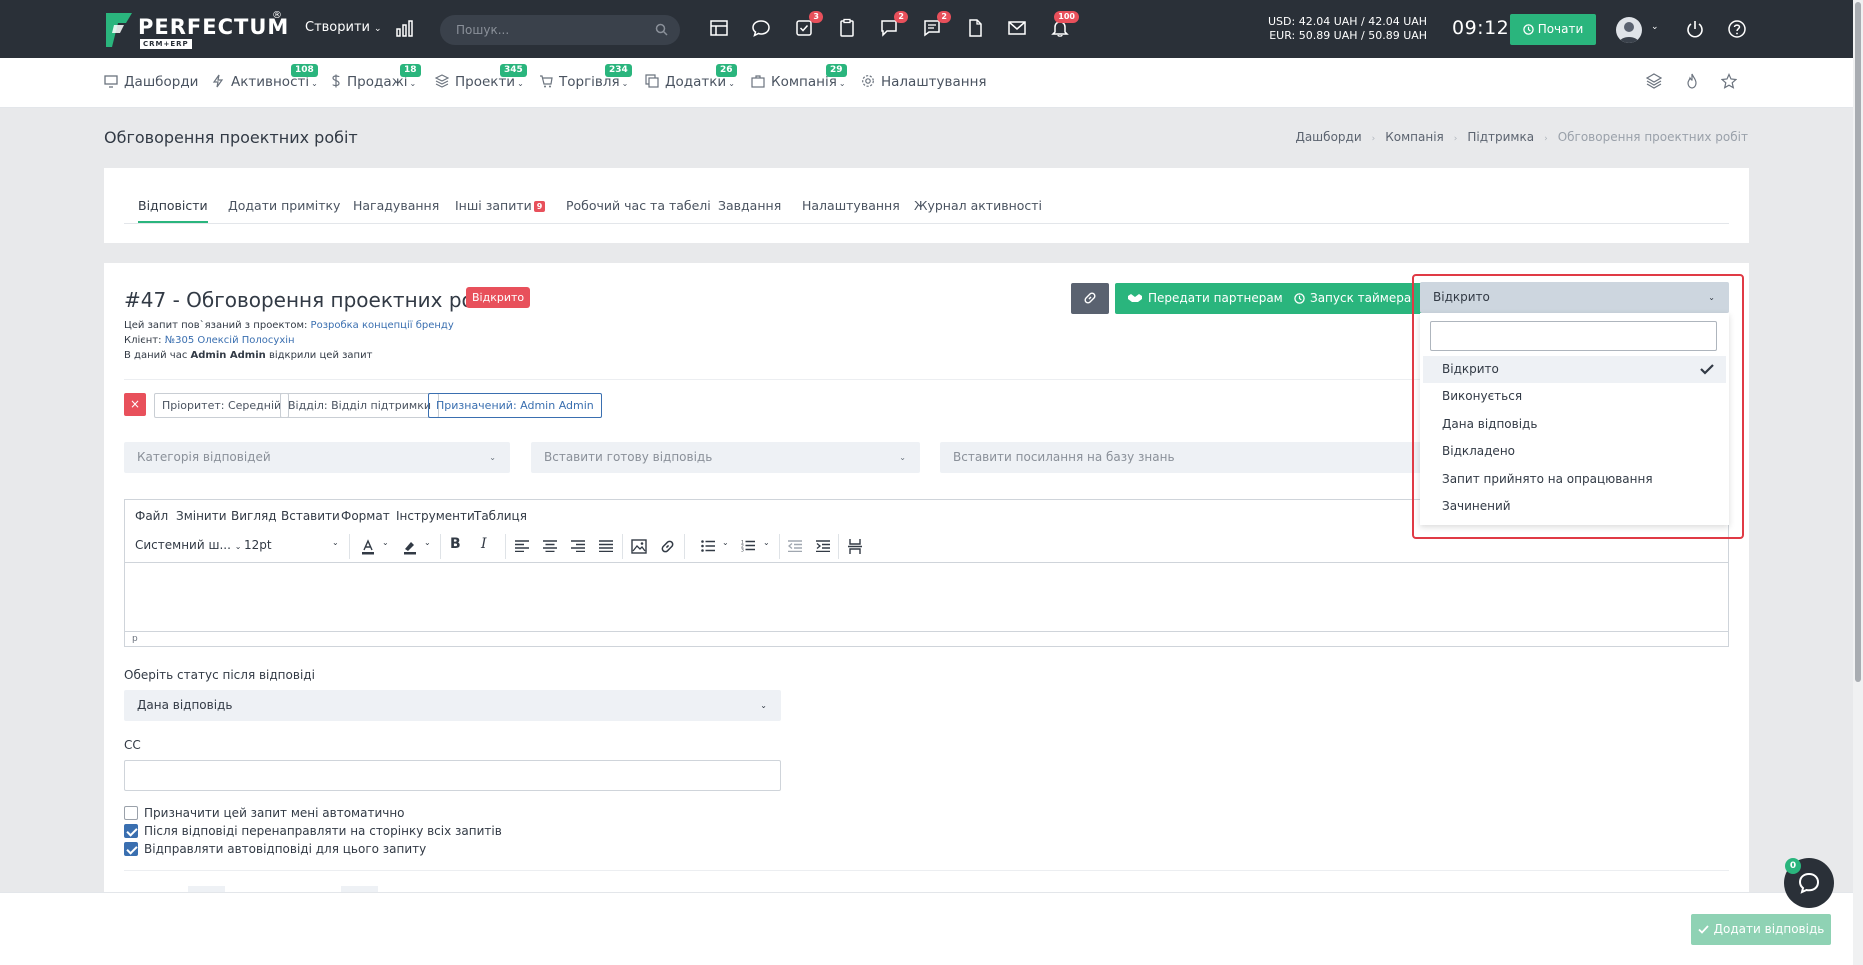 Image resolution: width=1863 pixels, height=965 pixels. What do you see at coordinates (310, 516) in the screenshot?
I see `editor-menu-insert: Вставити` at bounding box center [310, 516].